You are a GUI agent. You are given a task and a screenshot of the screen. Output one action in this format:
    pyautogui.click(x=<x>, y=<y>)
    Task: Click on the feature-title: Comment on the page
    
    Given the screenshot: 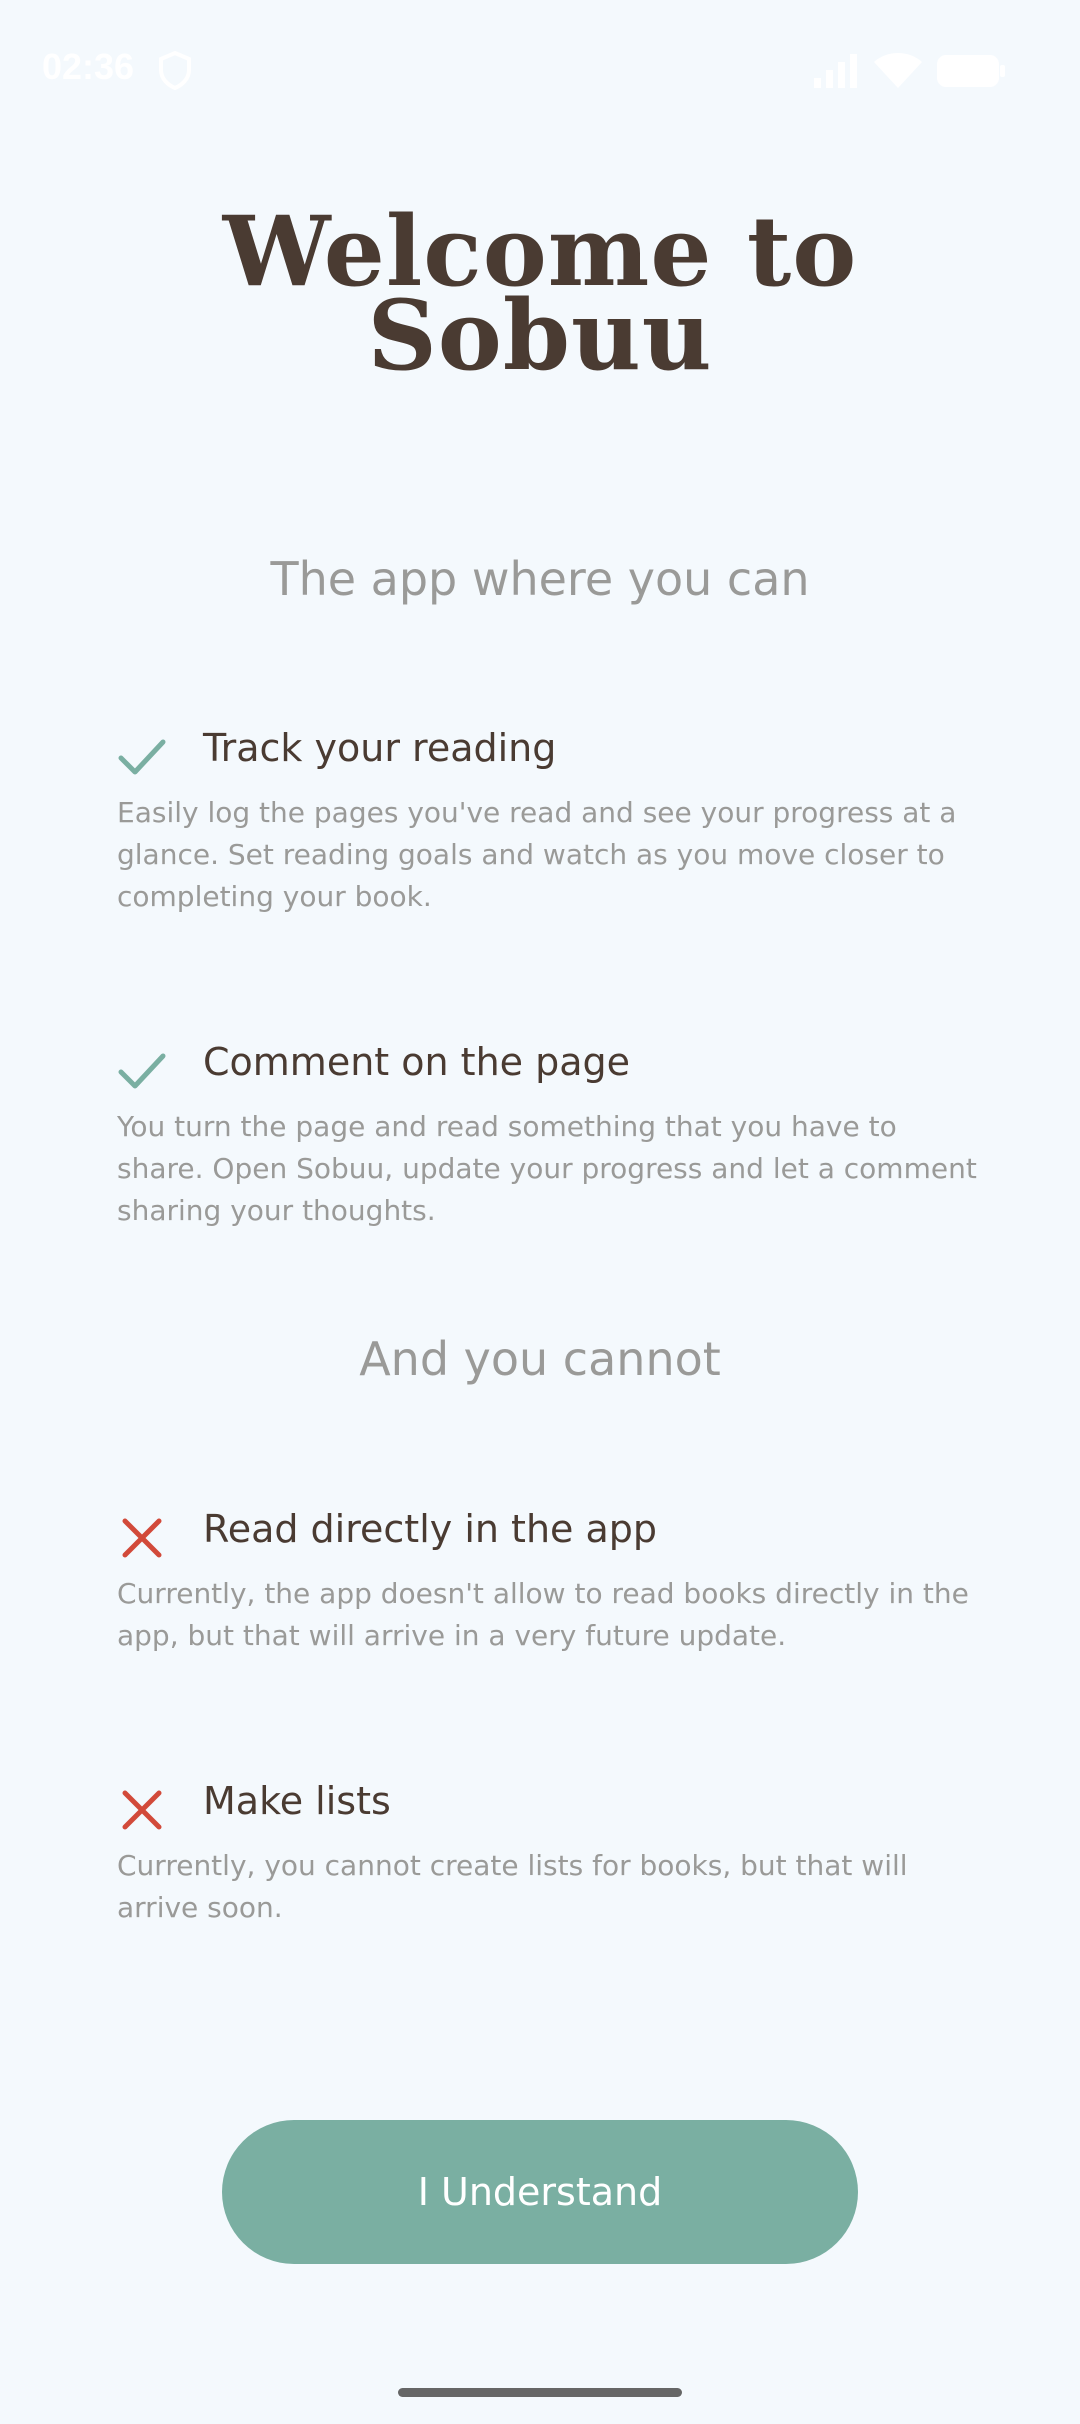 What is the action you would take?
    pyautogui.click(x=417, y=1062)
    